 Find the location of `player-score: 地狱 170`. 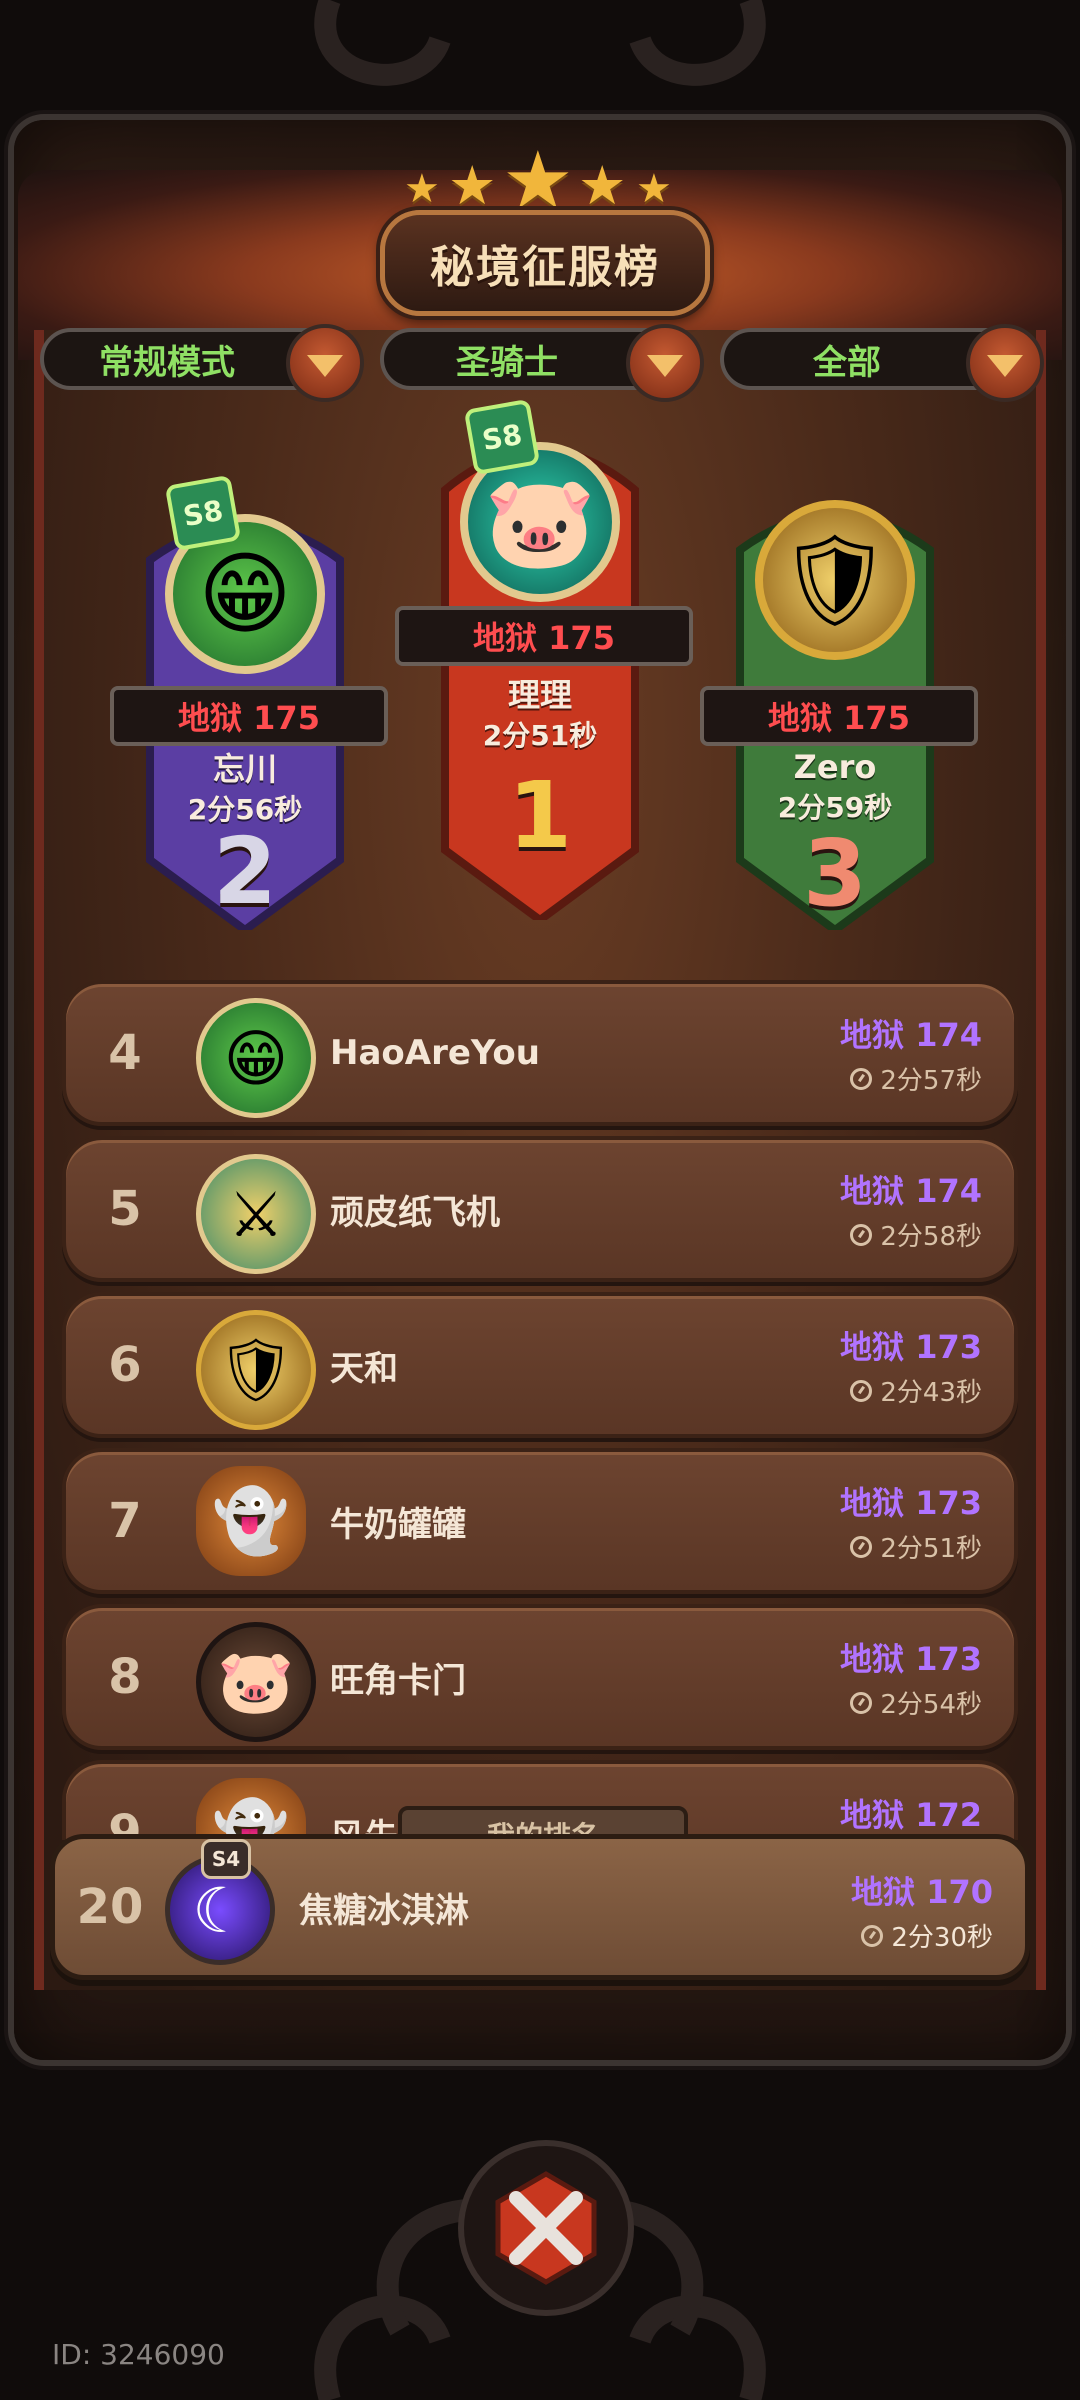

player-score: 地狱 170 is located at coordinates (922, 1892).